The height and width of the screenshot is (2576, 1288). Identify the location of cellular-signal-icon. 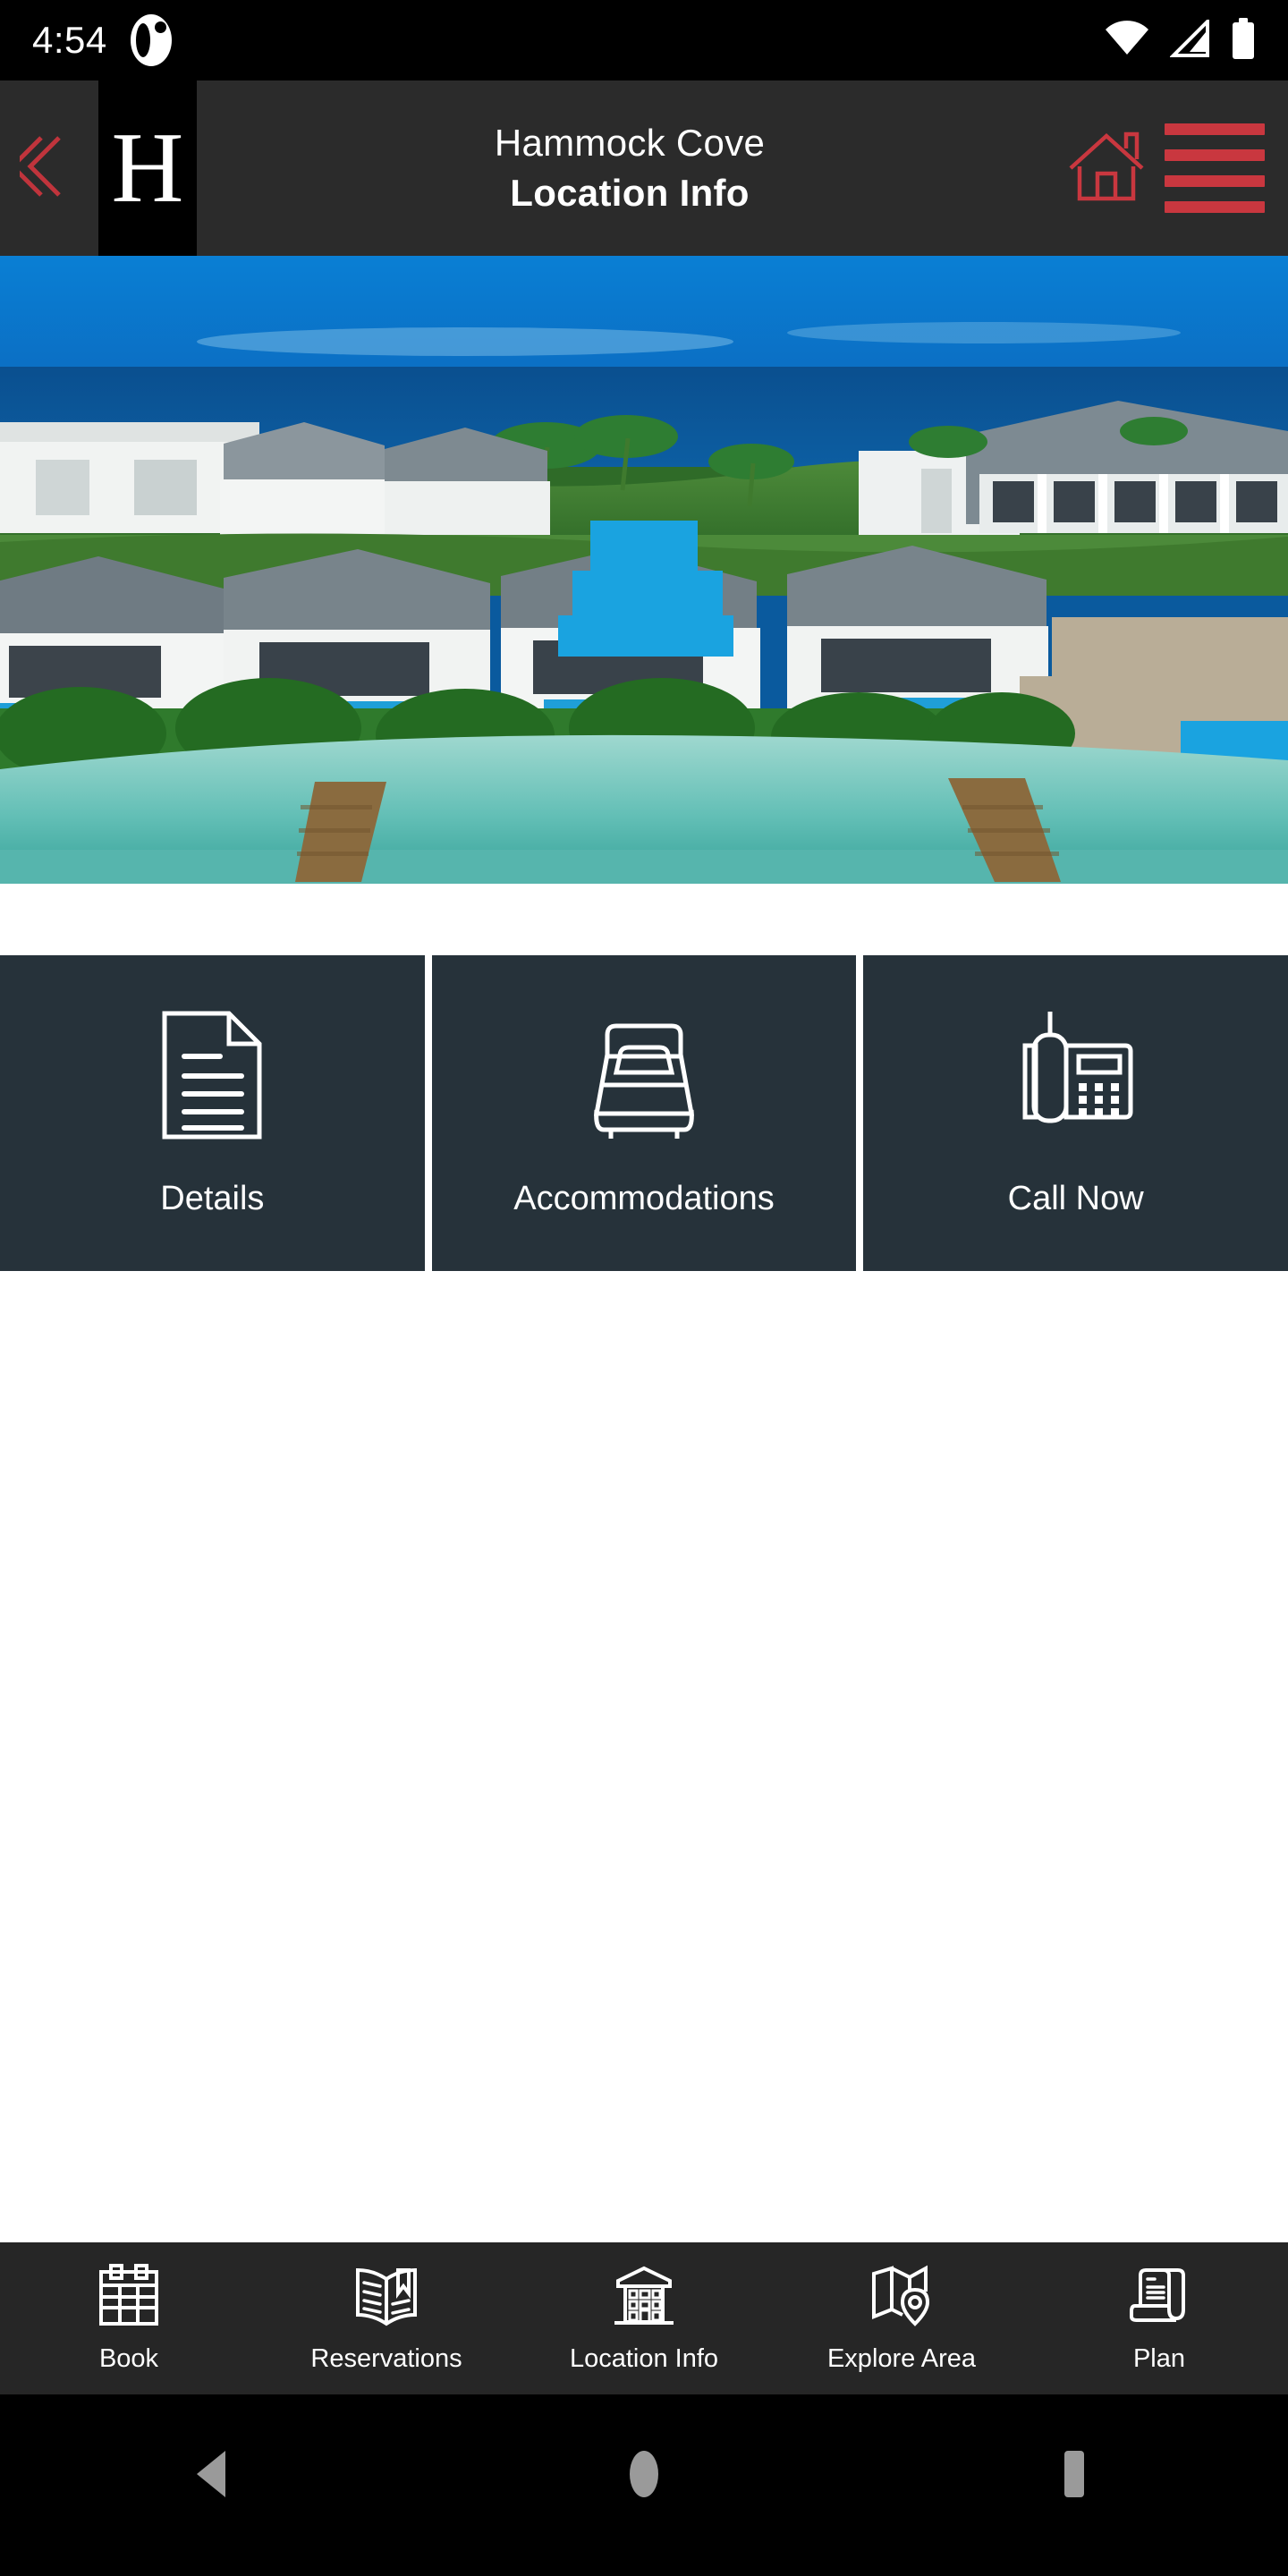
(1190, 39).